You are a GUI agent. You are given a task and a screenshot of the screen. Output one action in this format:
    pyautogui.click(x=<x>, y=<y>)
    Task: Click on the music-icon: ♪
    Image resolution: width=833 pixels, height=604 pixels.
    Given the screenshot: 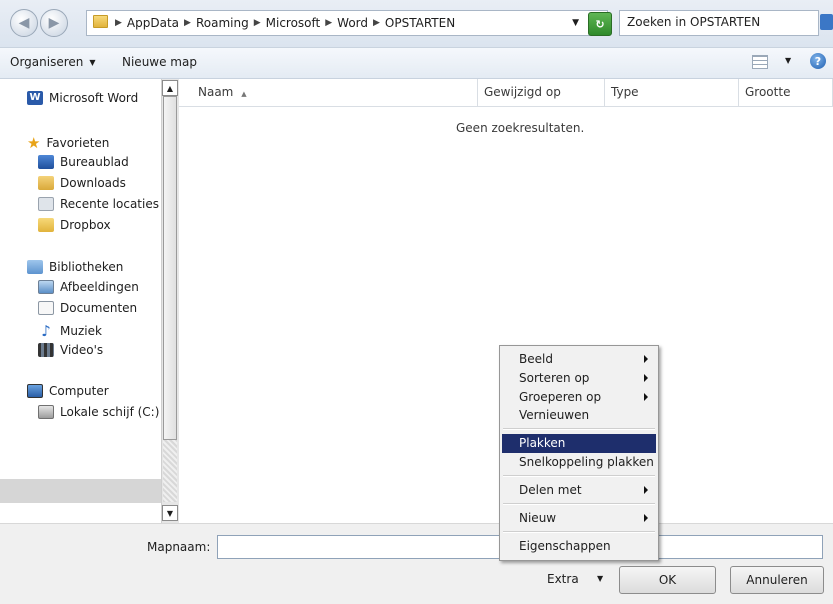 What is the action you would take?
    pyautogui.click(x=46, y=331)
    